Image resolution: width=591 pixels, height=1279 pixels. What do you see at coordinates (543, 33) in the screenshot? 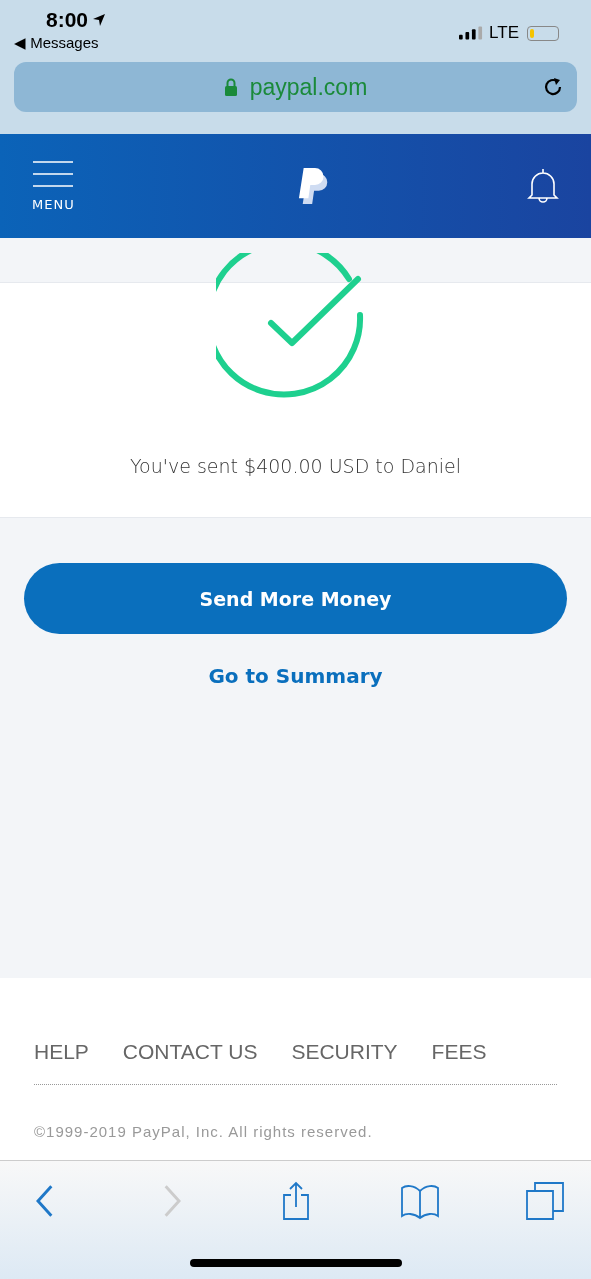
I see `battery-icon` at bounding box center [543, 33].